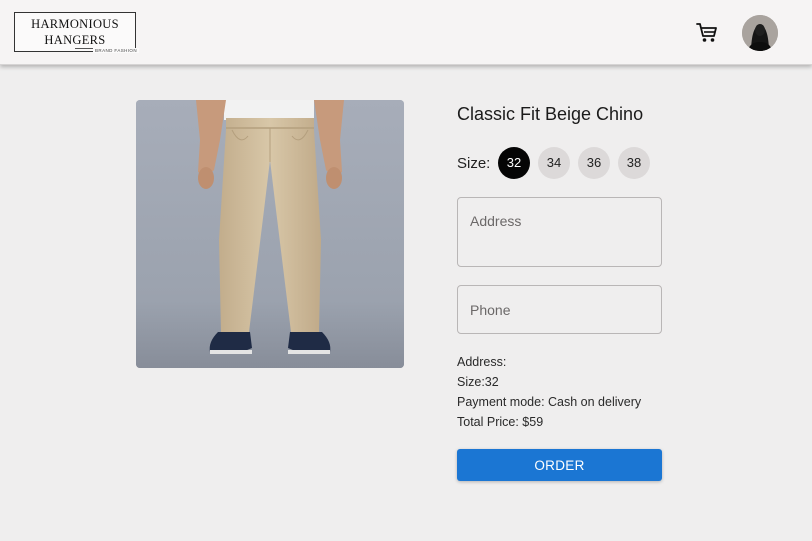 The height and width of the screenshot is (541, 812). Describe the element at coordinates (559, 465) in the screenshot. I see `order-button: ORDER` at that location.